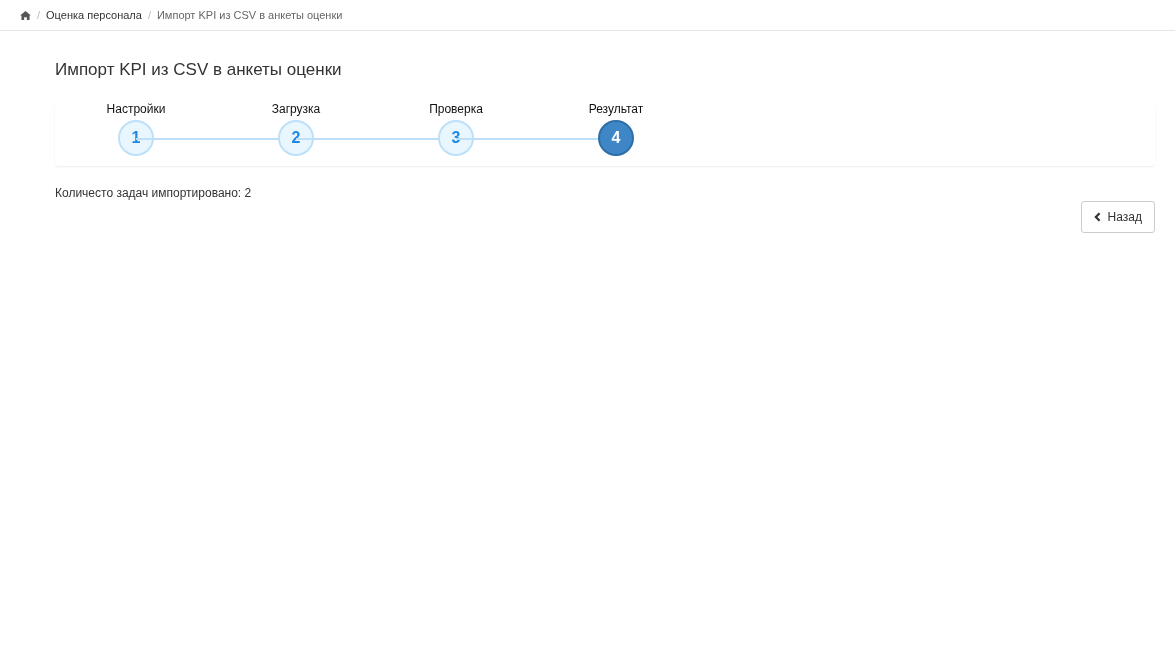 This screenshot has width=1175, height=657. What do you see at coordinates (249, 15) in the screenshot?
I see `breadcrumb-current: Импорт KPI из CSV в анкеты оценки` at bounding box center [249, 15].